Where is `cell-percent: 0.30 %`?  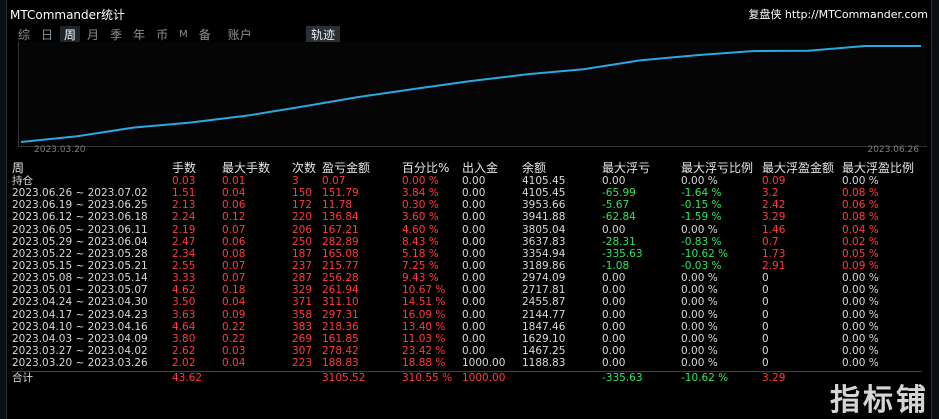
cell-percent: 0.30 % is located at coordinates (420, 205).